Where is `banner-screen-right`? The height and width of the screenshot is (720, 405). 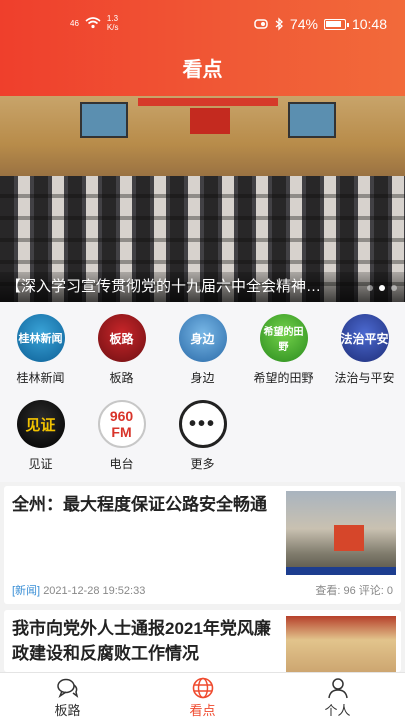 banner-screen-right is located at coordinates (312, 120).